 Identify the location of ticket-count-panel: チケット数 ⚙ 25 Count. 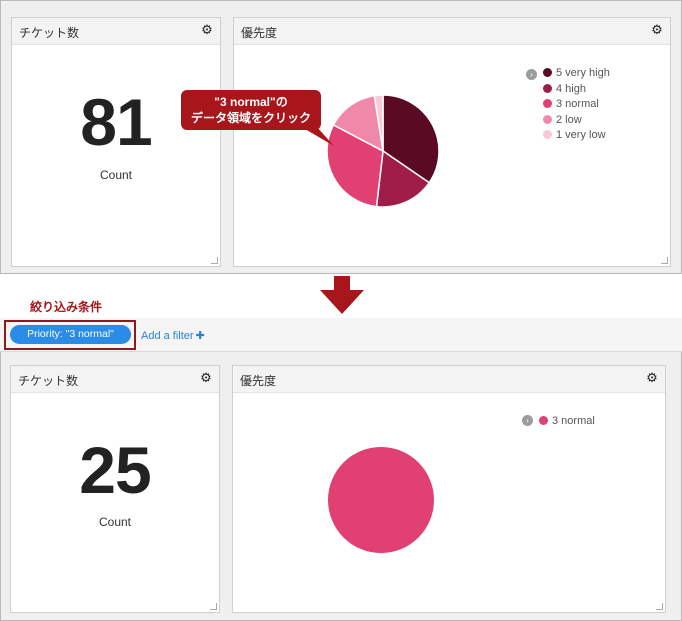
(115, 489).